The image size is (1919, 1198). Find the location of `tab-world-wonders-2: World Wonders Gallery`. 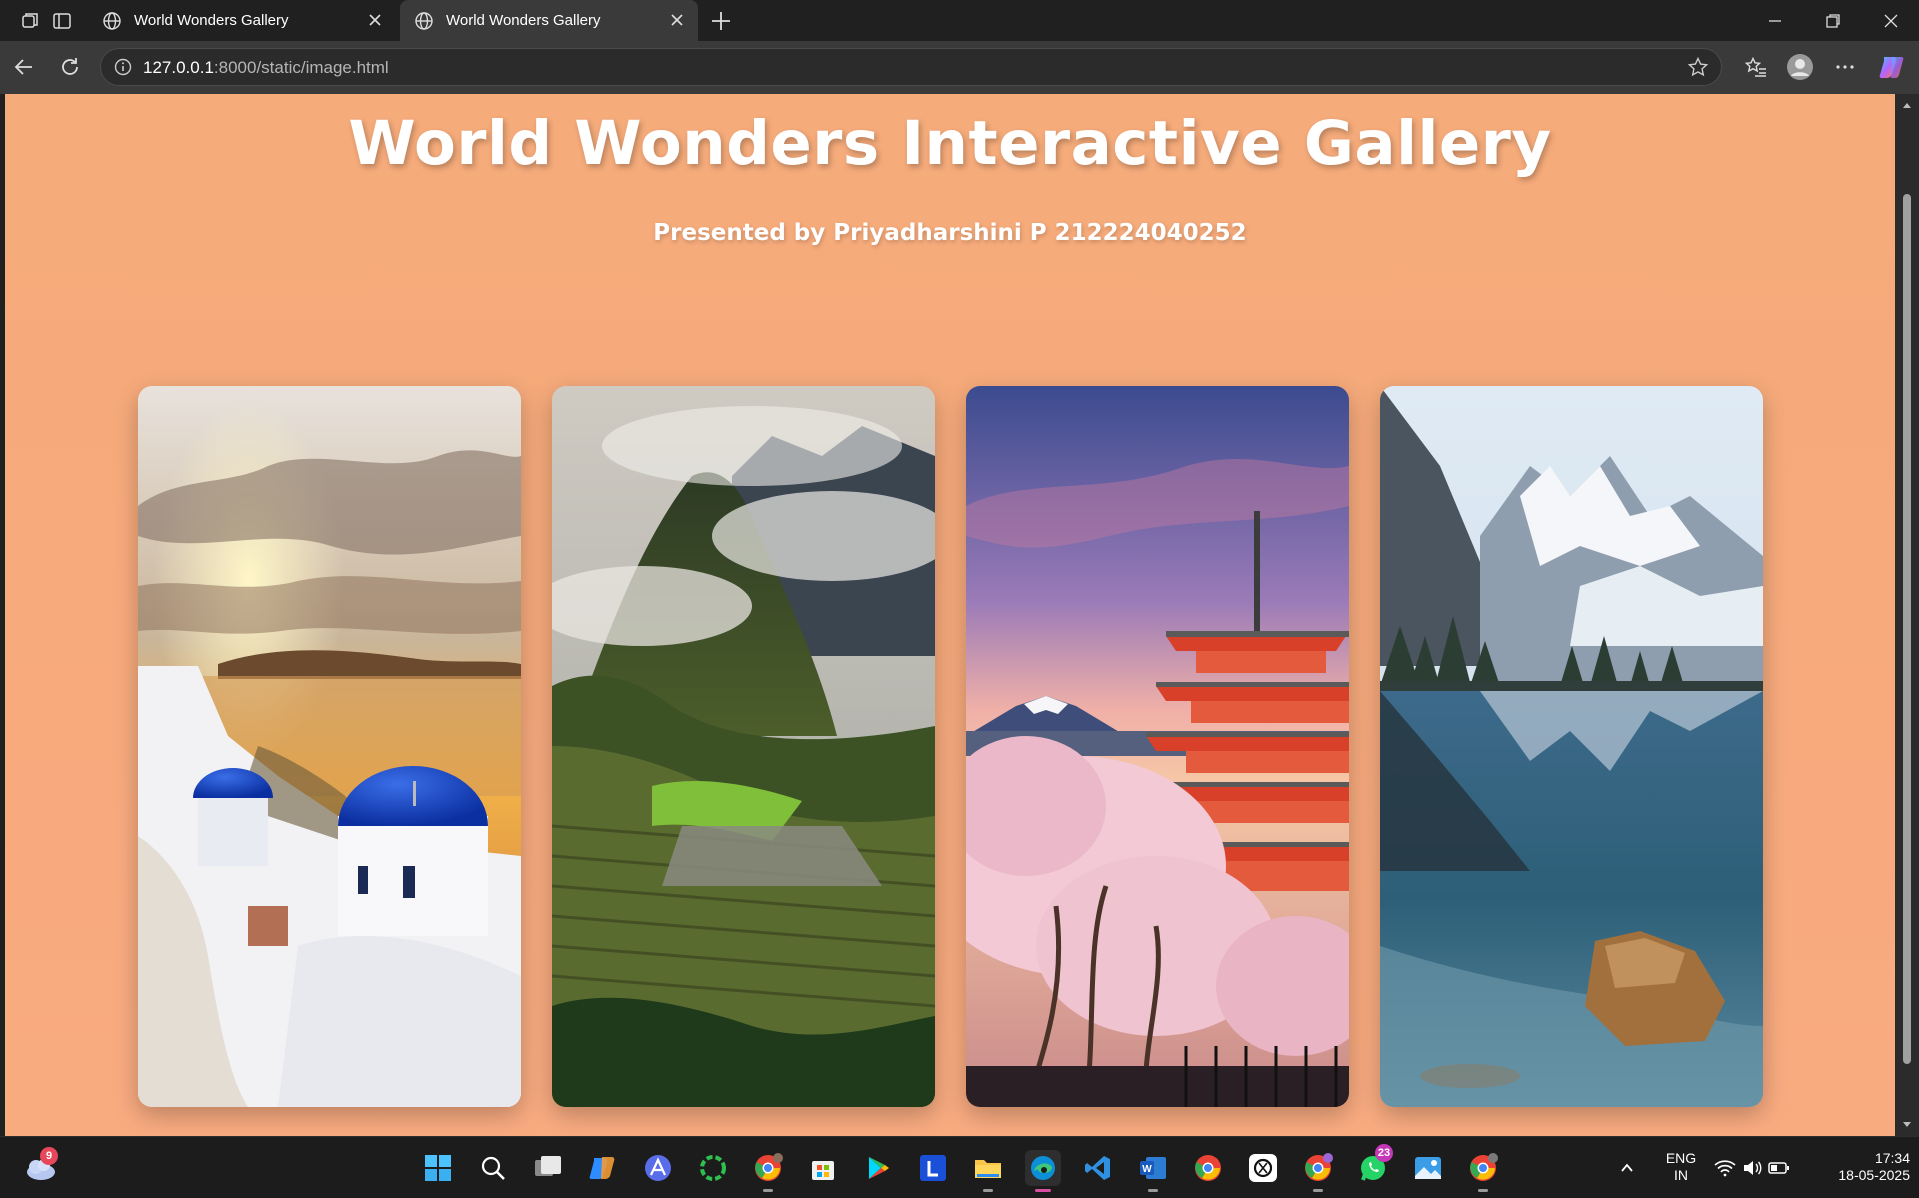

tab-world-wonders-2: World Wonders Gallery is located at coordinates (549, 20).